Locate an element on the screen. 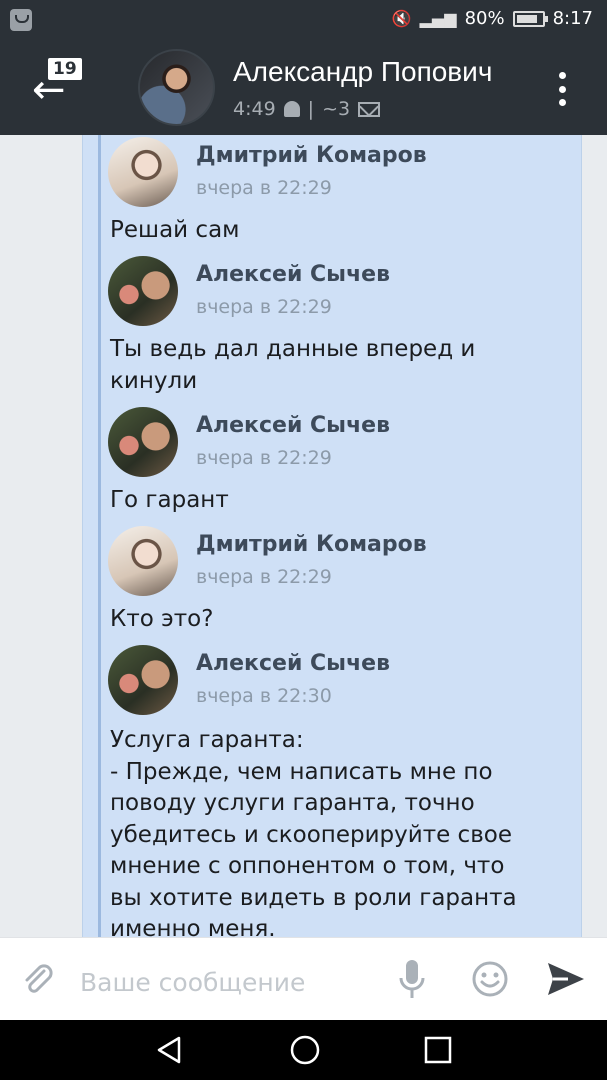  message-input is located at coordinates (230, 982).